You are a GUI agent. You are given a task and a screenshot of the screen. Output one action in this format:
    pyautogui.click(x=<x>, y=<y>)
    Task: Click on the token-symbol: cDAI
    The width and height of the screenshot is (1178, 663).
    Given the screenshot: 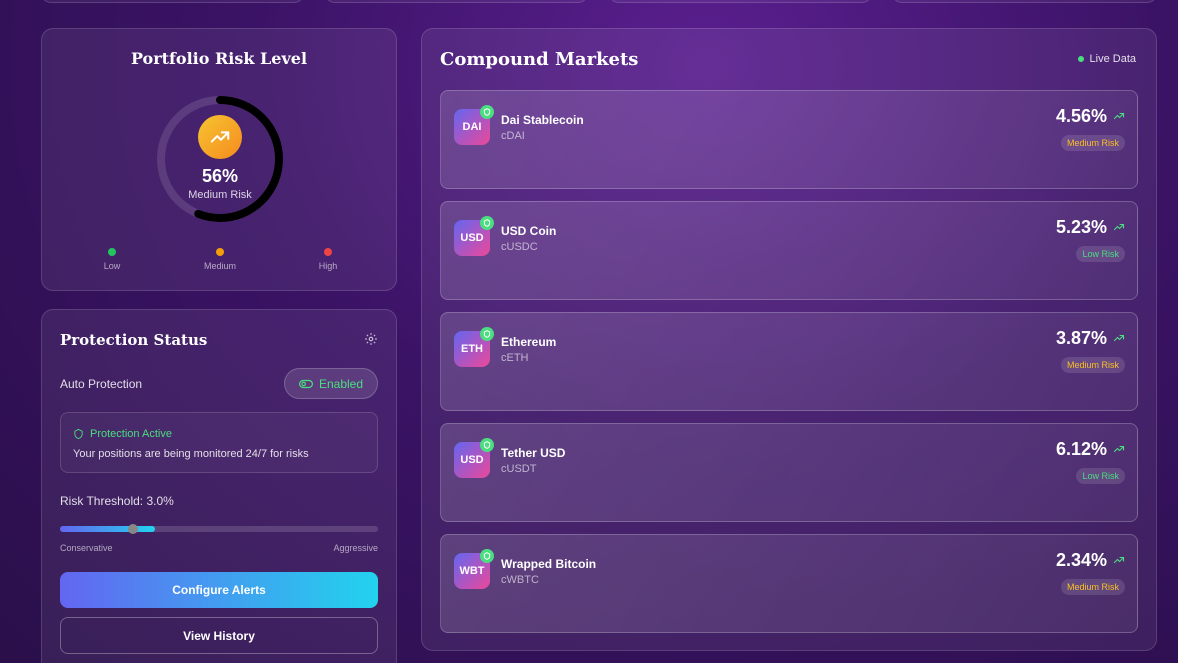 What is the action you would take?
    pyautogui.click(x=513, y=136)
    